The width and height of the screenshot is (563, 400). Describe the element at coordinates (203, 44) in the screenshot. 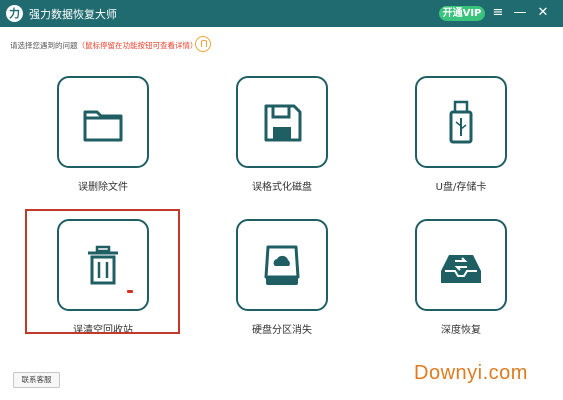

I see `hand-pointer-icon` at that location.